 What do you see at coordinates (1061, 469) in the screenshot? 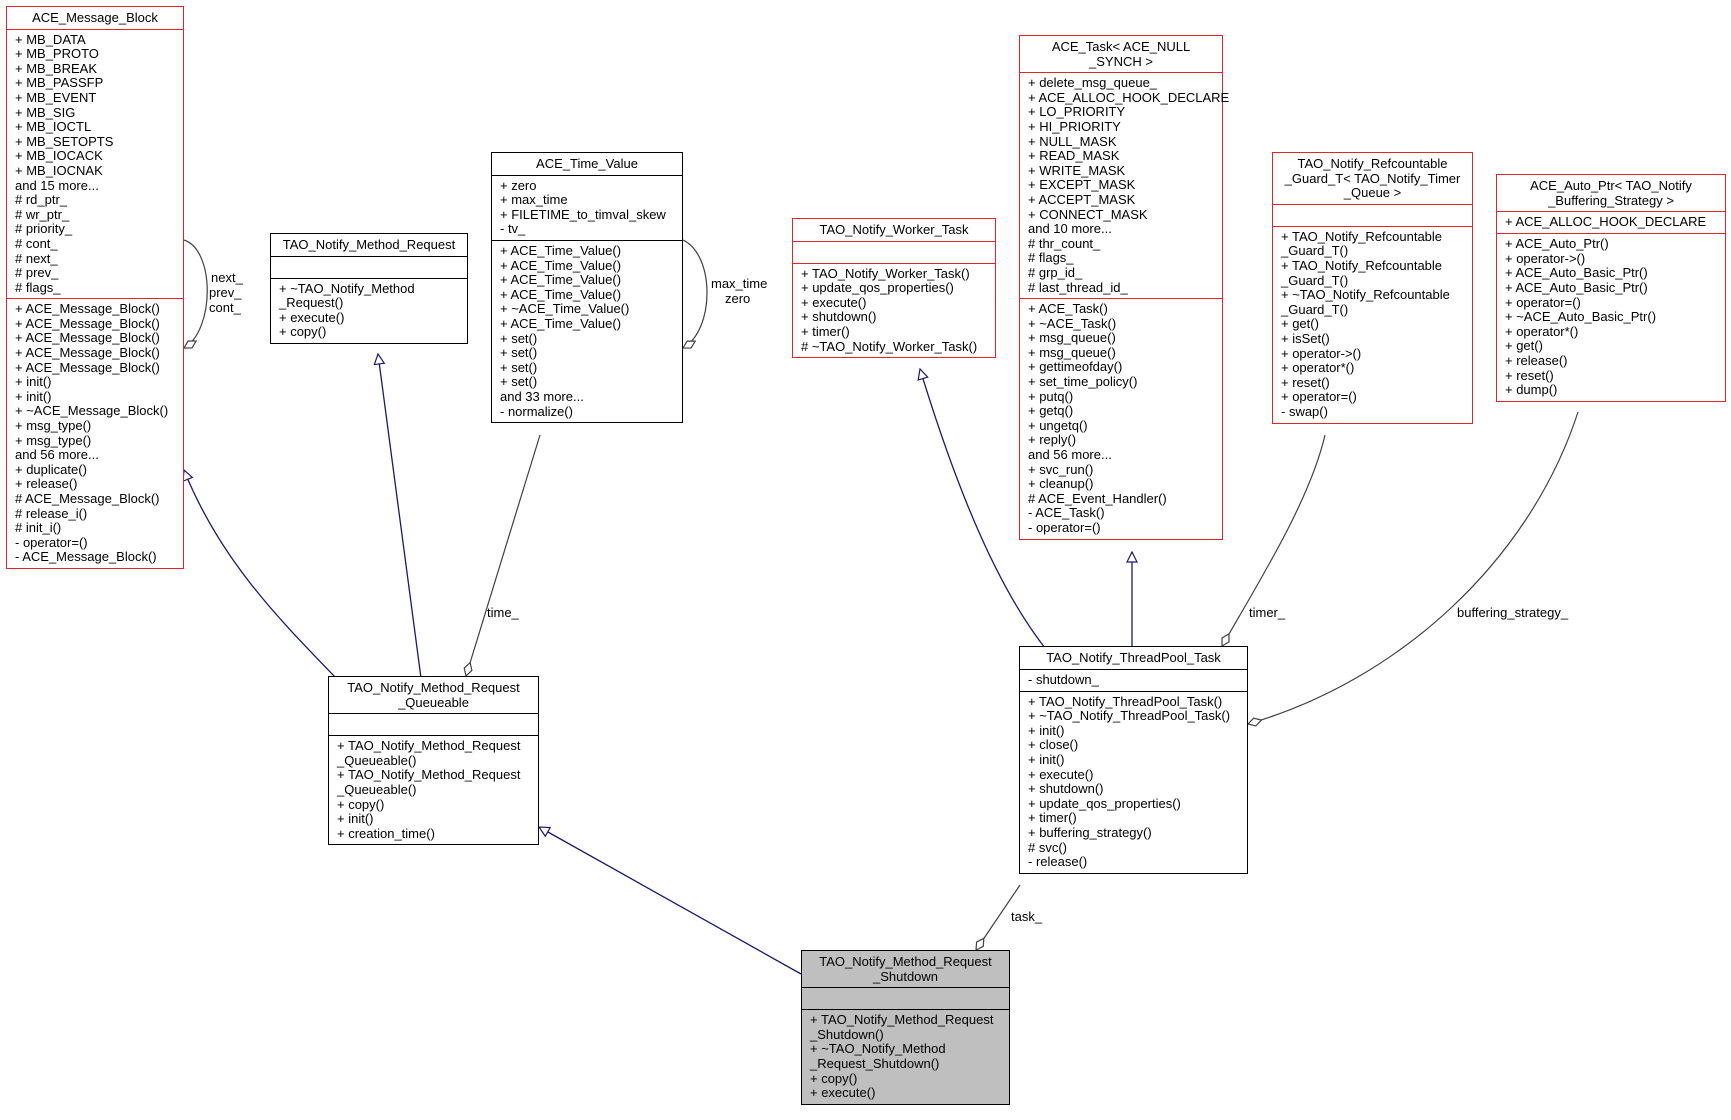
I see `method-item: + svc_run()` at bounding box center [1061, 469].